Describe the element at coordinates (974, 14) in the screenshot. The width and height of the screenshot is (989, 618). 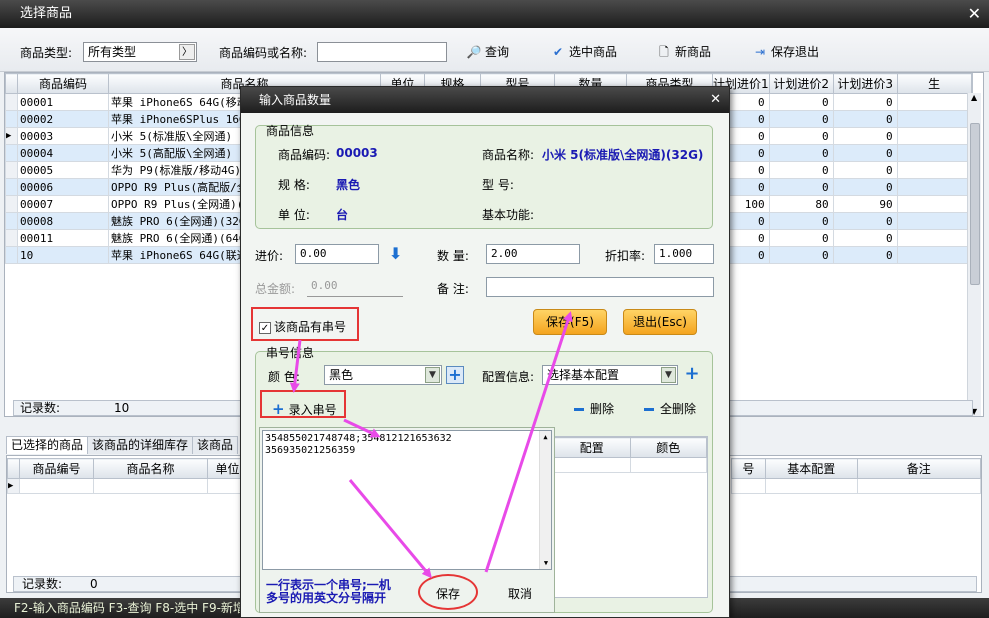
I see `window-close-icon: ✕` at that location.